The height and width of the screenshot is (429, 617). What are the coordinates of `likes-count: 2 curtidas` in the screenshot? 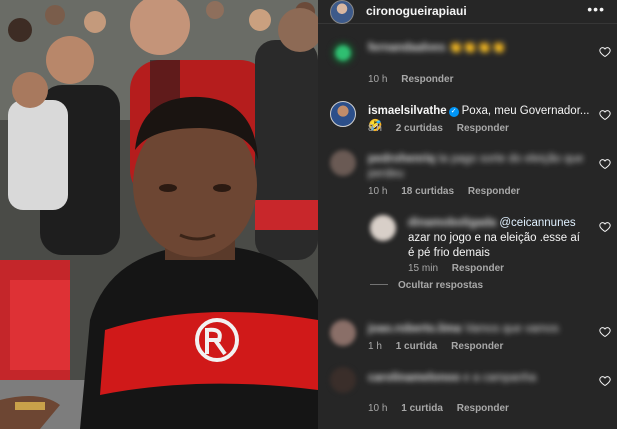 It's located at (419, 128).